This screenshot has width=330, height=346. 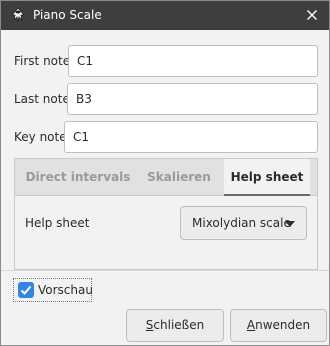 I want to click on title-bar: Piano Scale, so click(x=165, y=15).